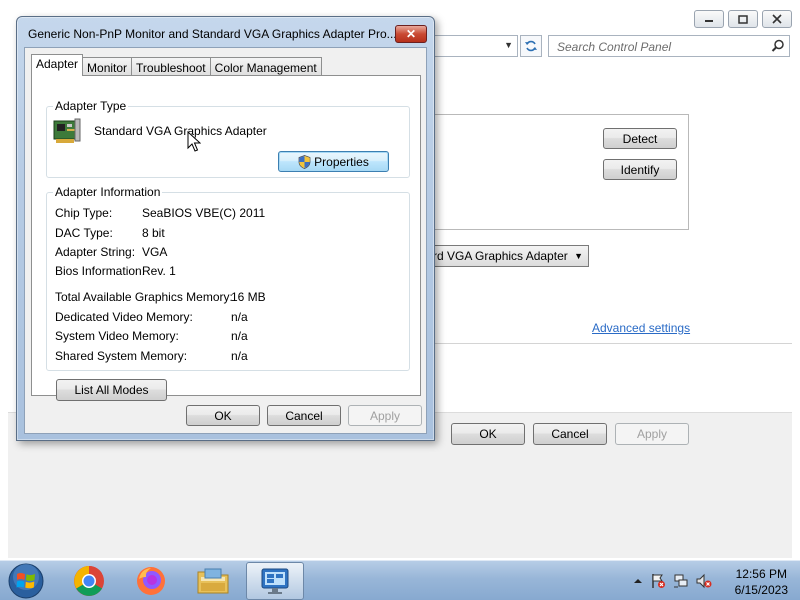 The image size is (800, 600). What do you see at coordinates (640, 138) in the screenshot?
I see `detect-button: Detect` at bounding box center [640, 138].